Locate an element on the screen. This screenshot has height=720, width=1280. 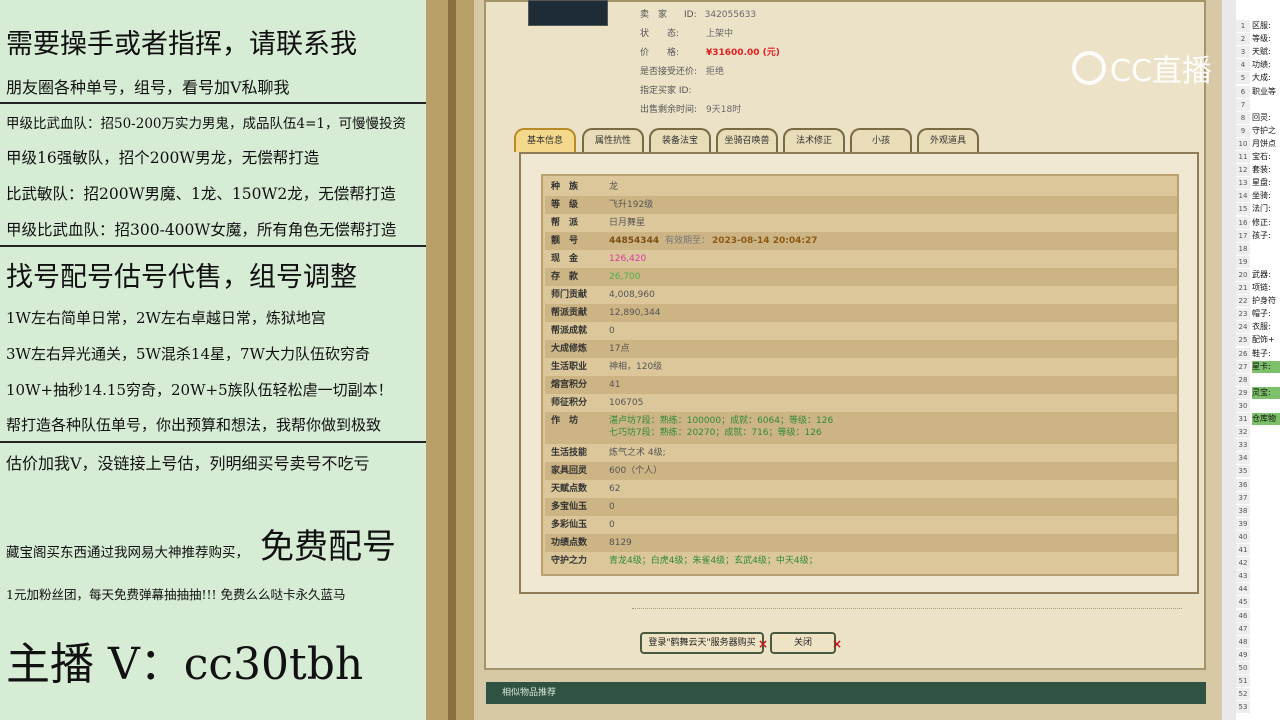
sheet-cell: 法门: is located at coordinates (1266, 209).